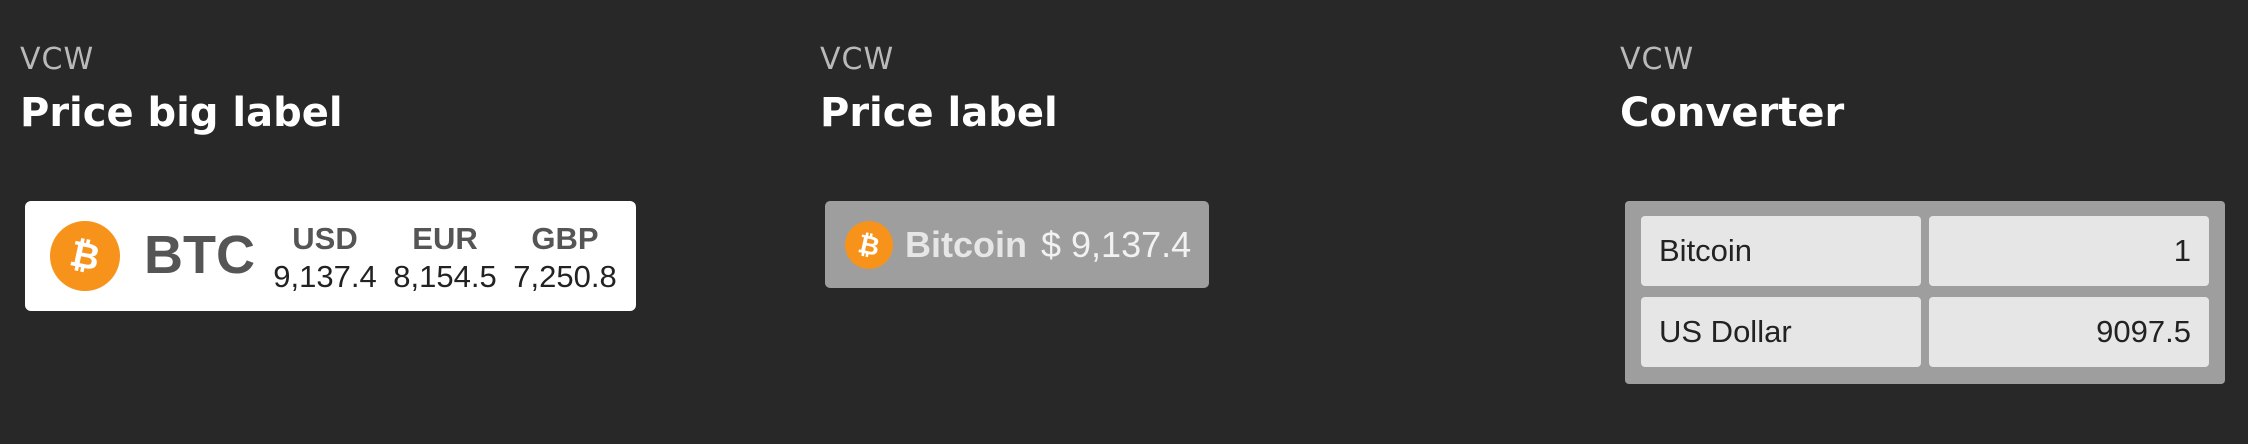  I want to click on currency-gbp: GBP 7,250.8, so click(565, 258).